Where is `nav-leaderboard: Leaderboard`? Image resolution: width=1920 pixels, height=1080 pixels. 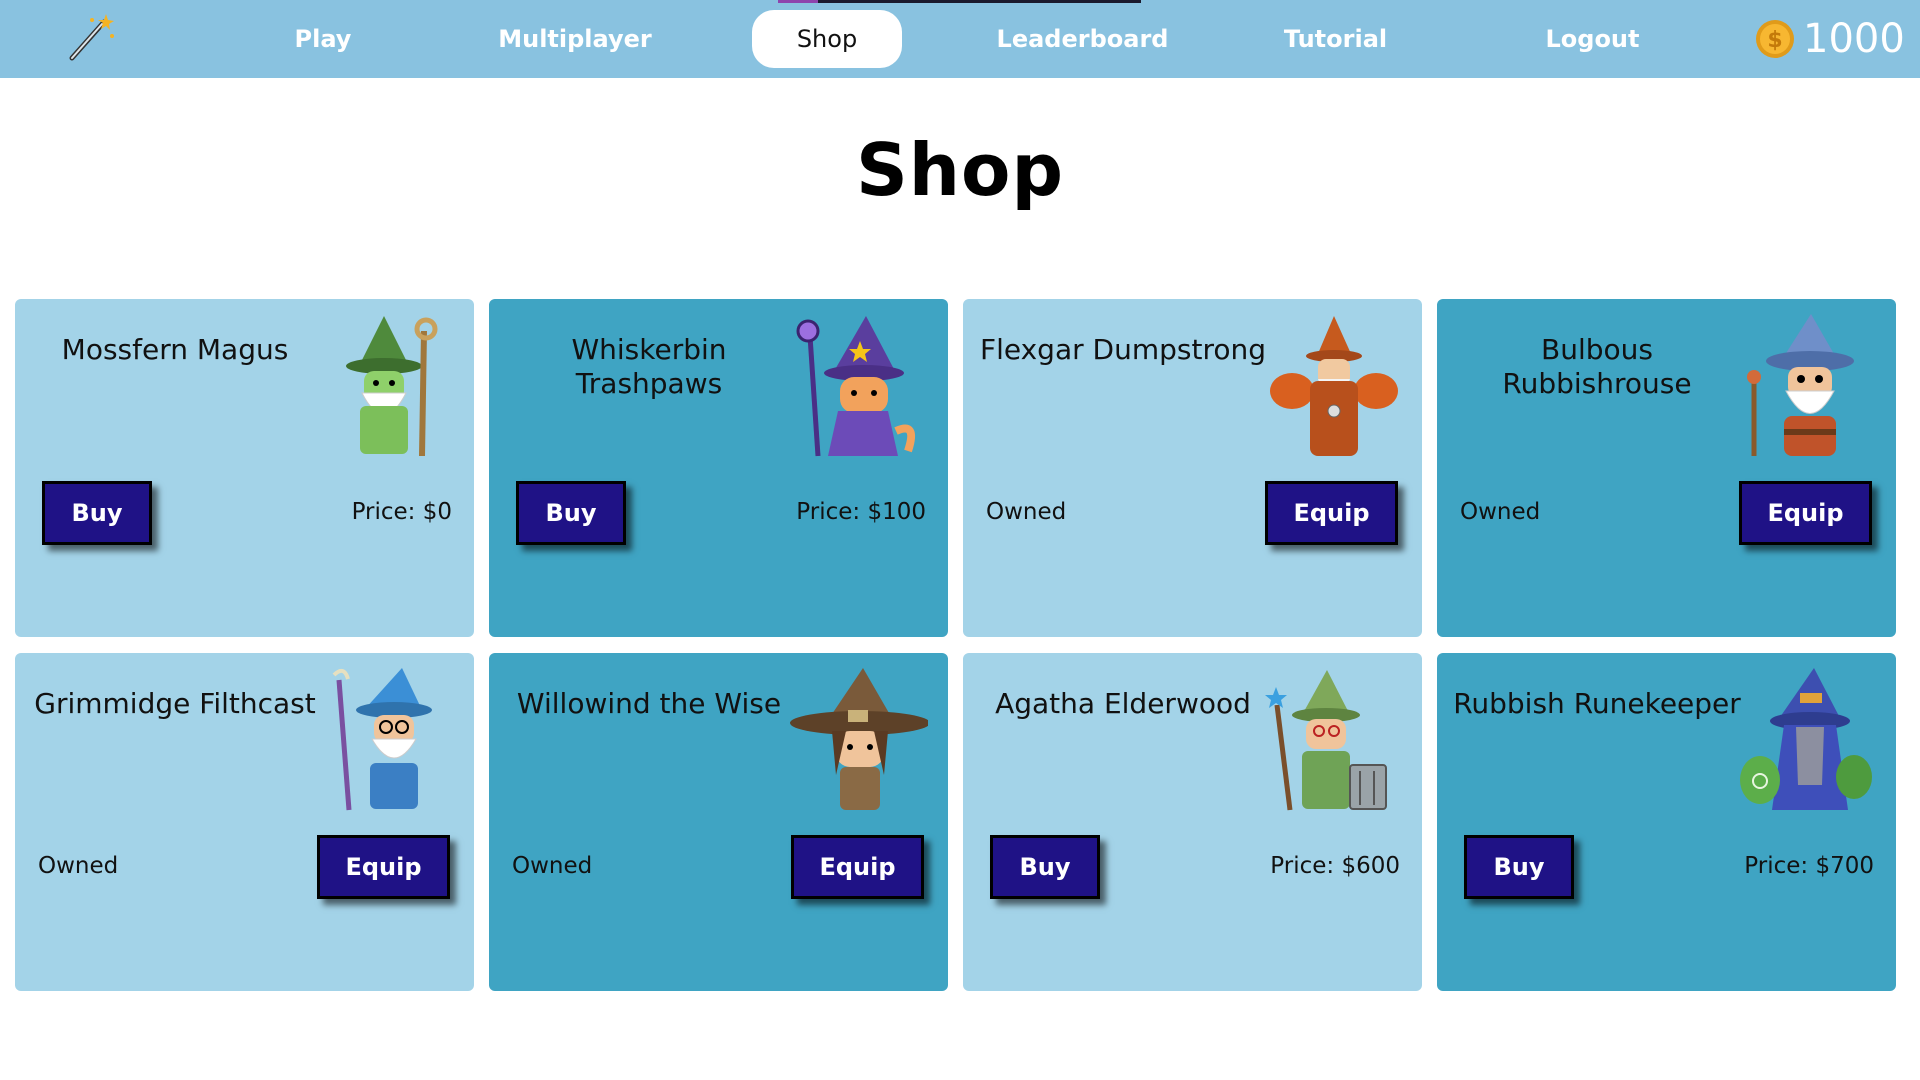
nav-leaderboard: Leaderboard is located at coordinates (1083, 39).